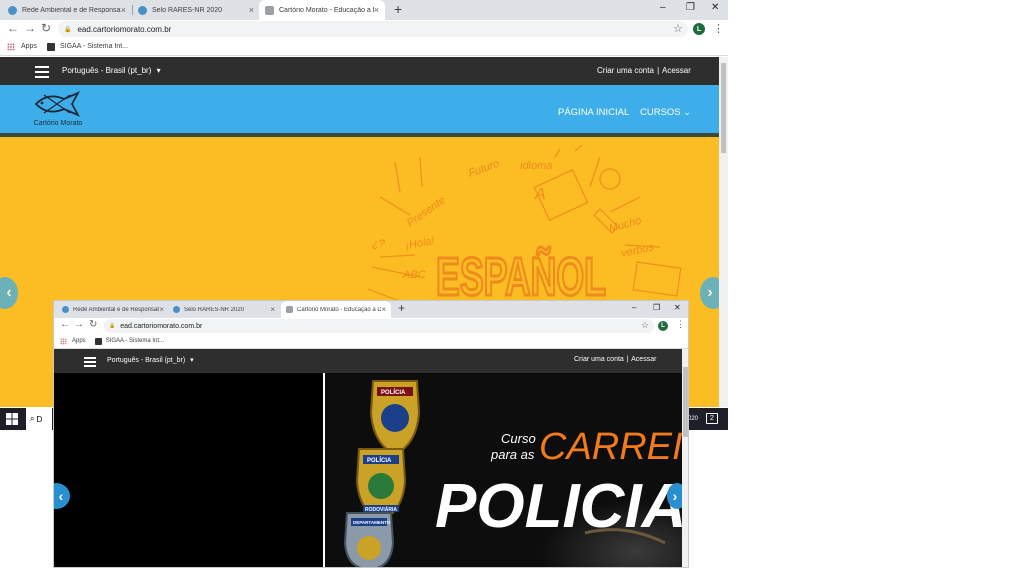 The image size is (1030, 568). I want to click on hero-highlight: CARREIR, so click(610, 447).